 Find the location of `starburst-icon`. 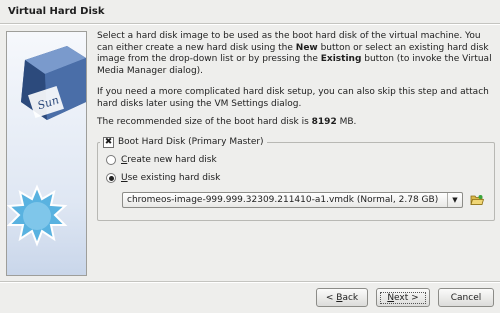

starburst-icon is located at coordinates (37, 215).